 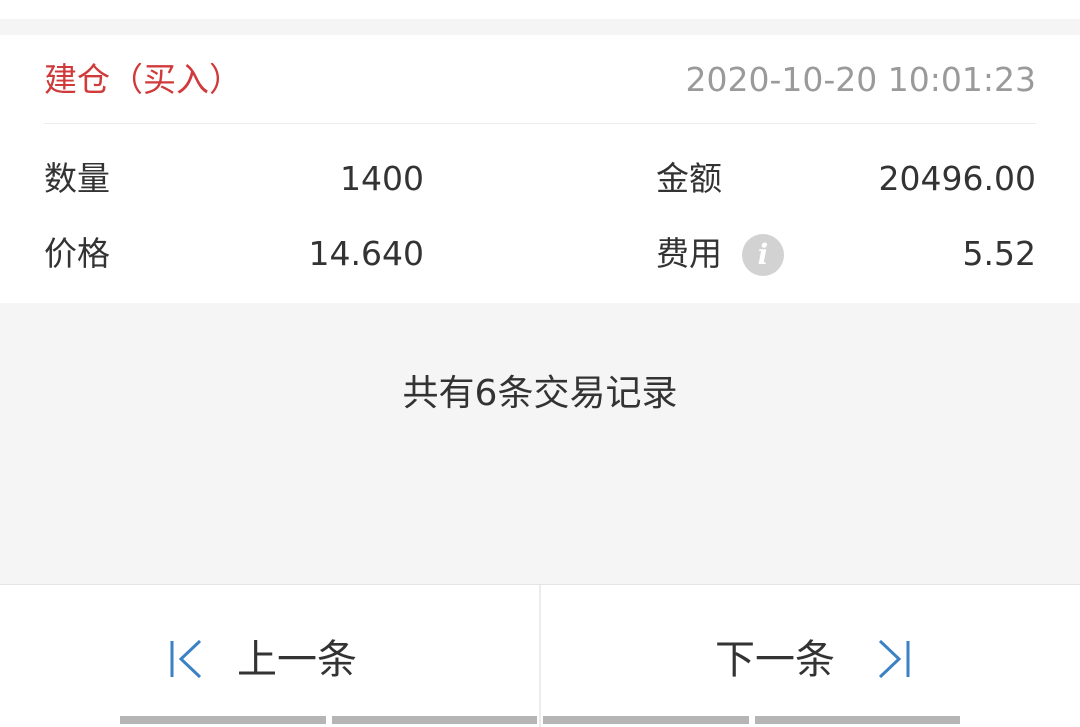 What do you see at coordinates (763, 255) in the screenshot?
I see `info-icon: i` at bounding box center [763, 255].